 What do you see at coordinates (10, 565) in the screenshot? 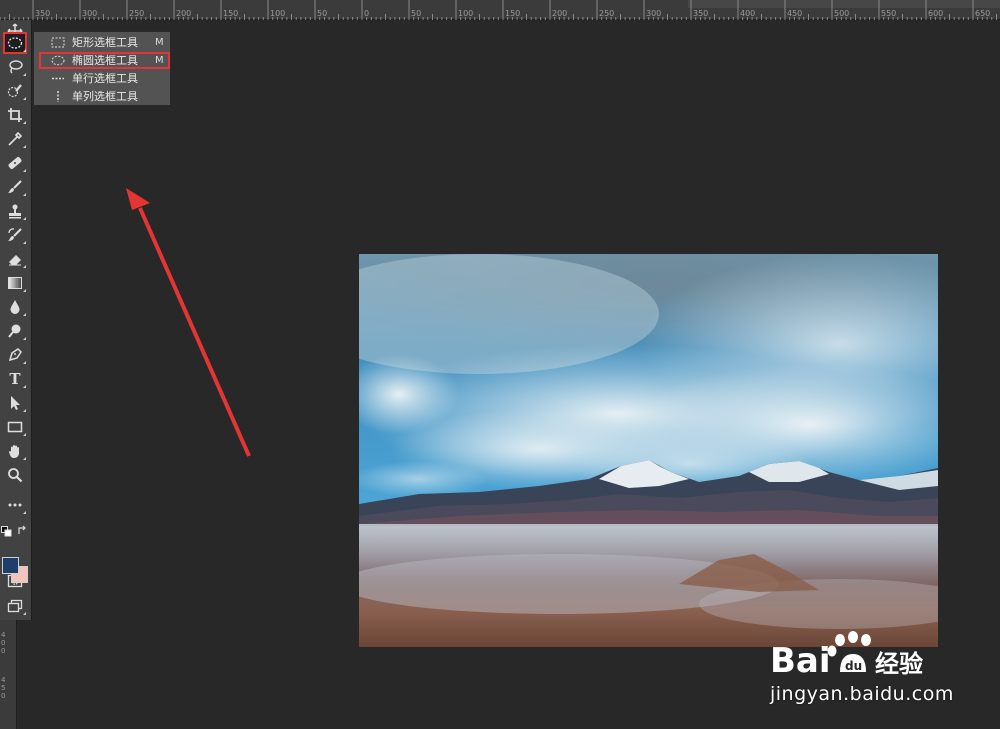
I see `foreground-color-swatch` at bounding box center [10, 565].